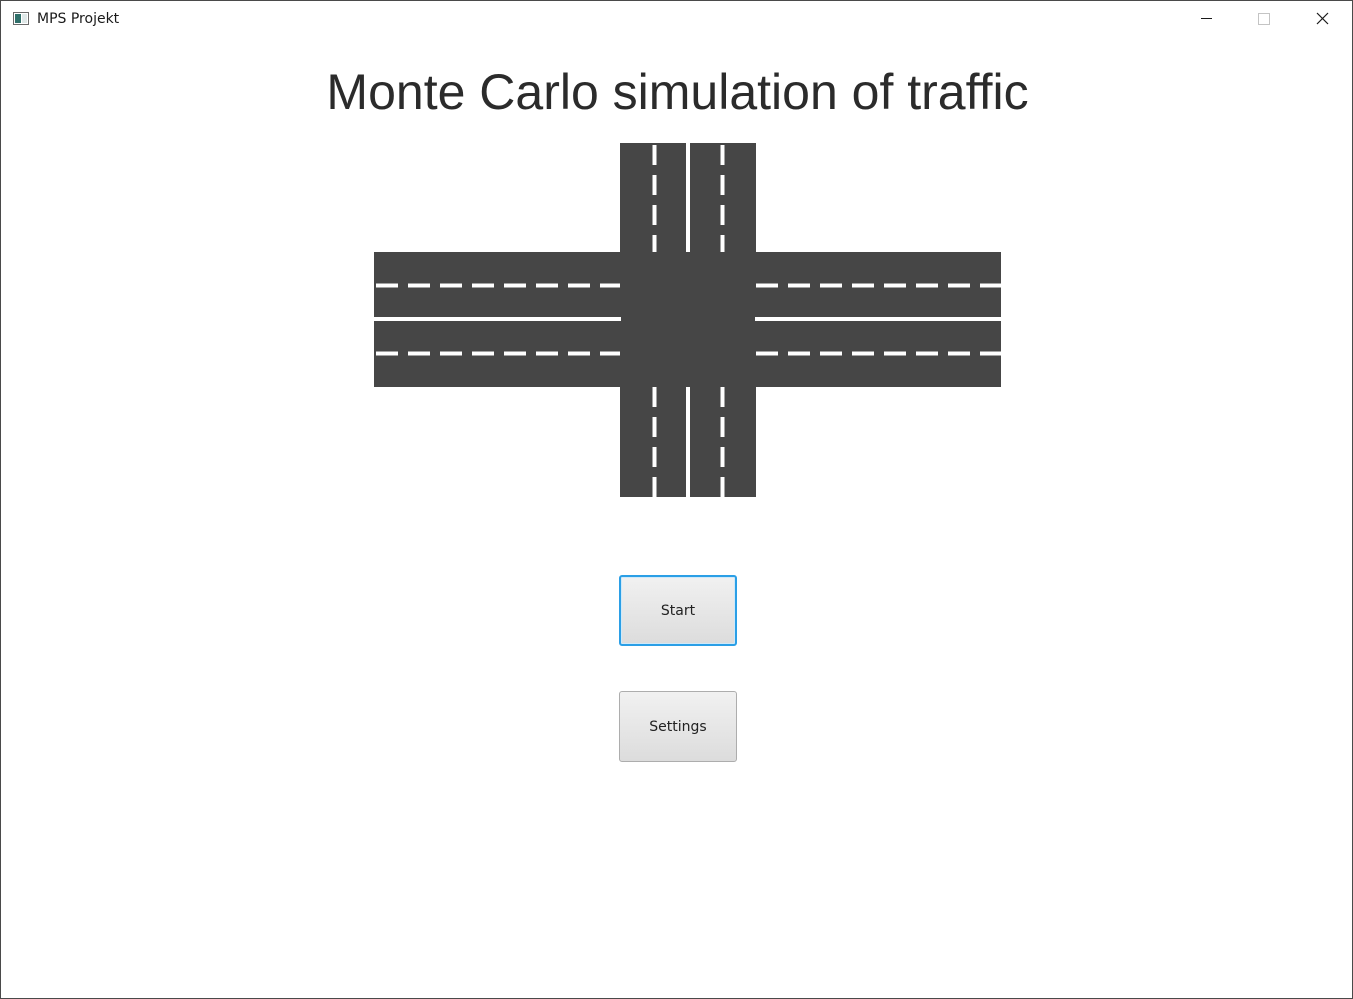  I want to click on close-icon, so click(1322, 18).